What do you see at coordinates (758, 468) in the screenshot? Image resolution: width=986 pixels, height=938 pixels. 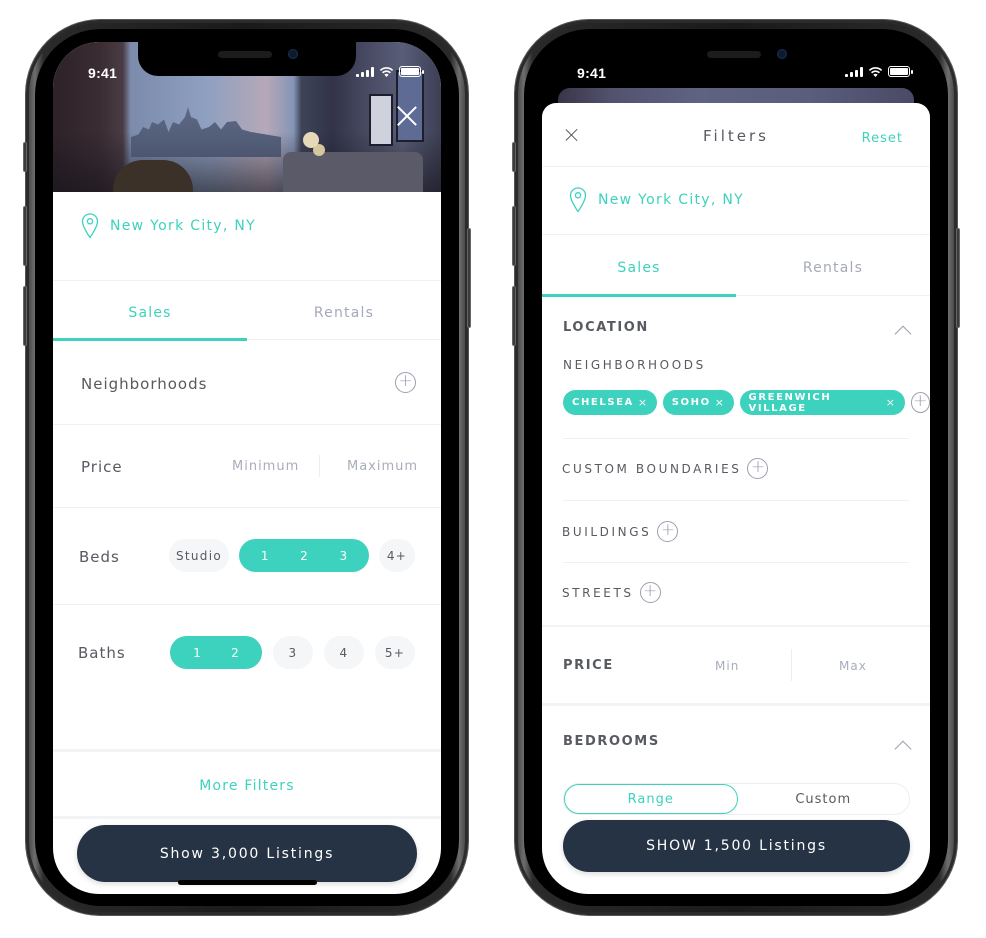 I see `add-custom-boundary-button: +` at bounding box center [758, 468].